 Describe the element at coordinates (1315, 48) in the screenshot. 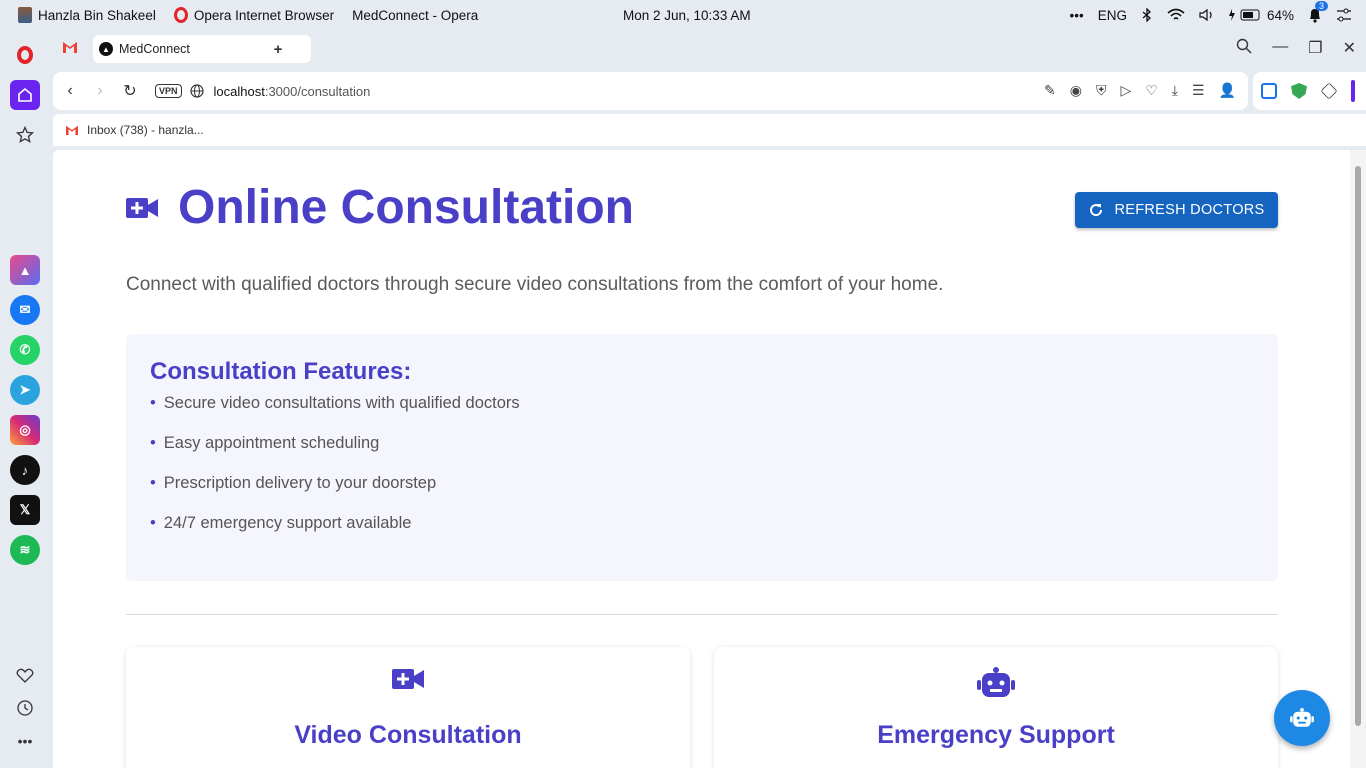

I see `maximize-button: ❐` at that location.